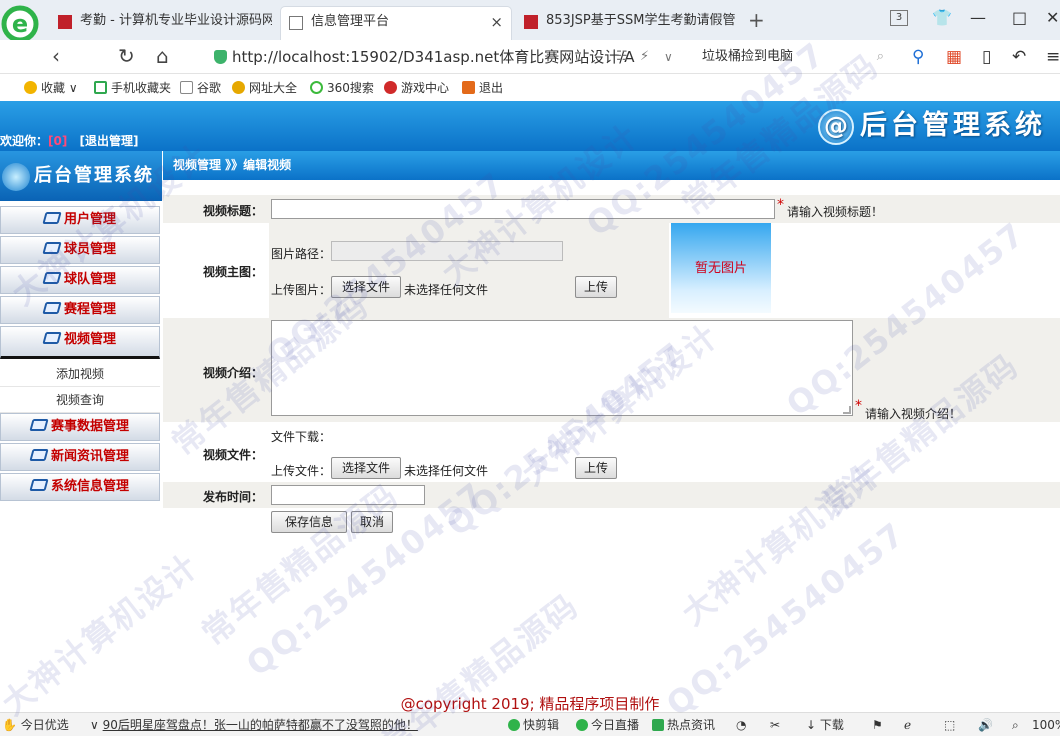 Image resolution: width=1060 pixels, height=736 pixels. Describe the element at coordinates (607, 725) in the screenshot. I see `status-live: 今日直播` at that location.